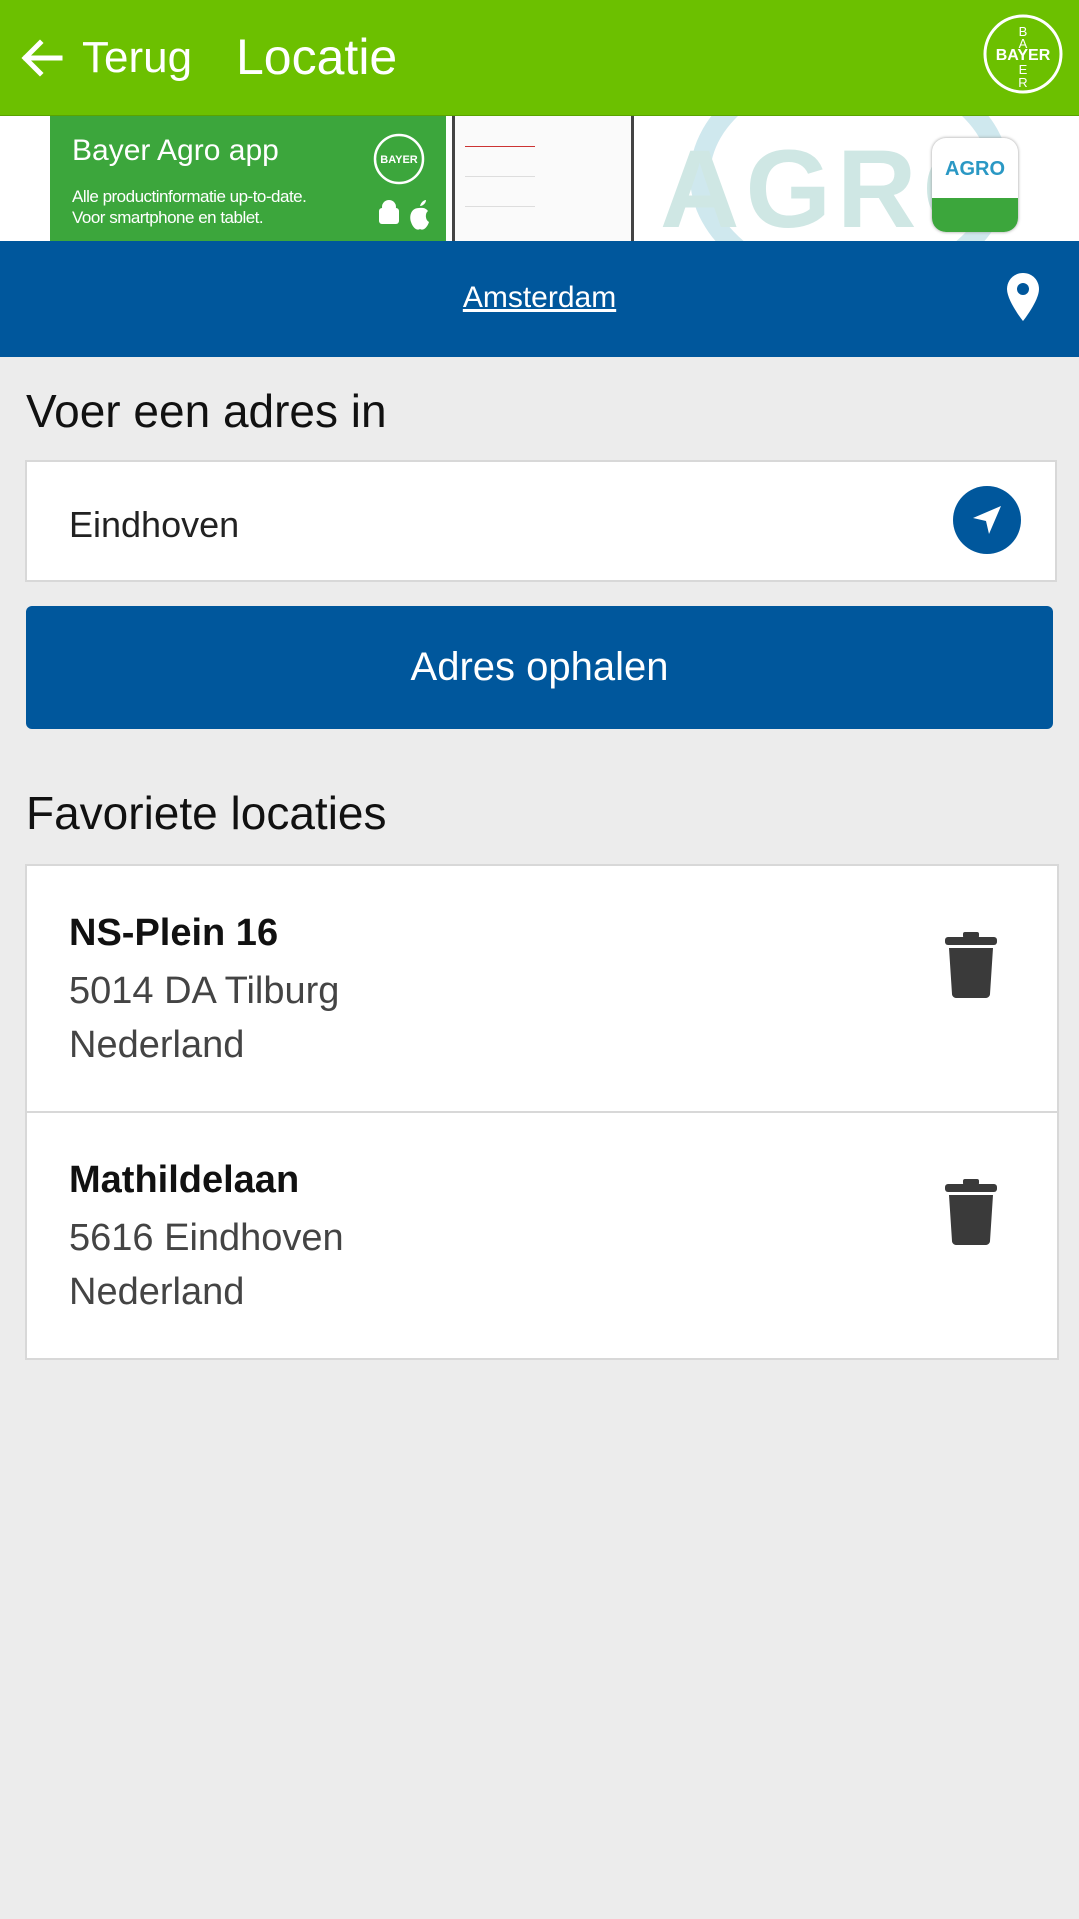  Describe the element at coordinates (154, 525) in the screenshot. I see `address-input-value: Eindhoven` at that location.